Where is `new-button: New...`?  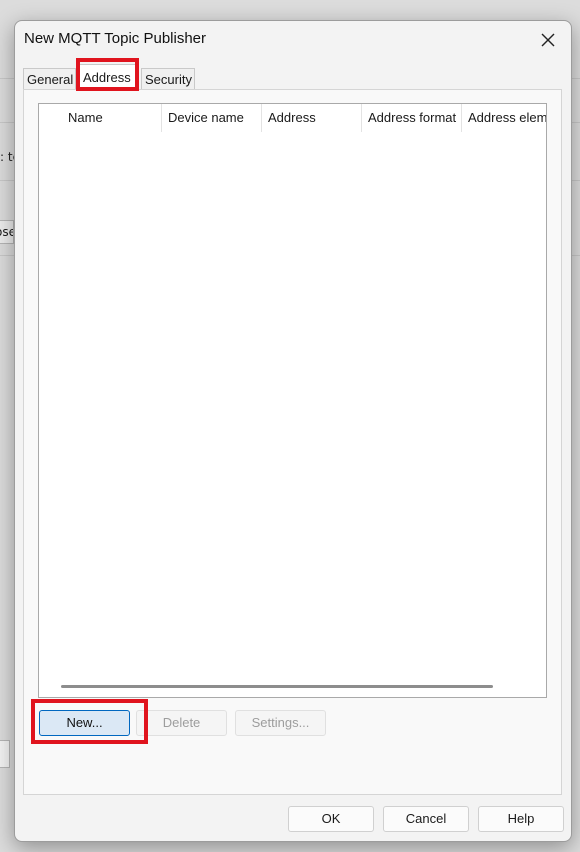 new-button: New... is located at coordinates (84, 723).